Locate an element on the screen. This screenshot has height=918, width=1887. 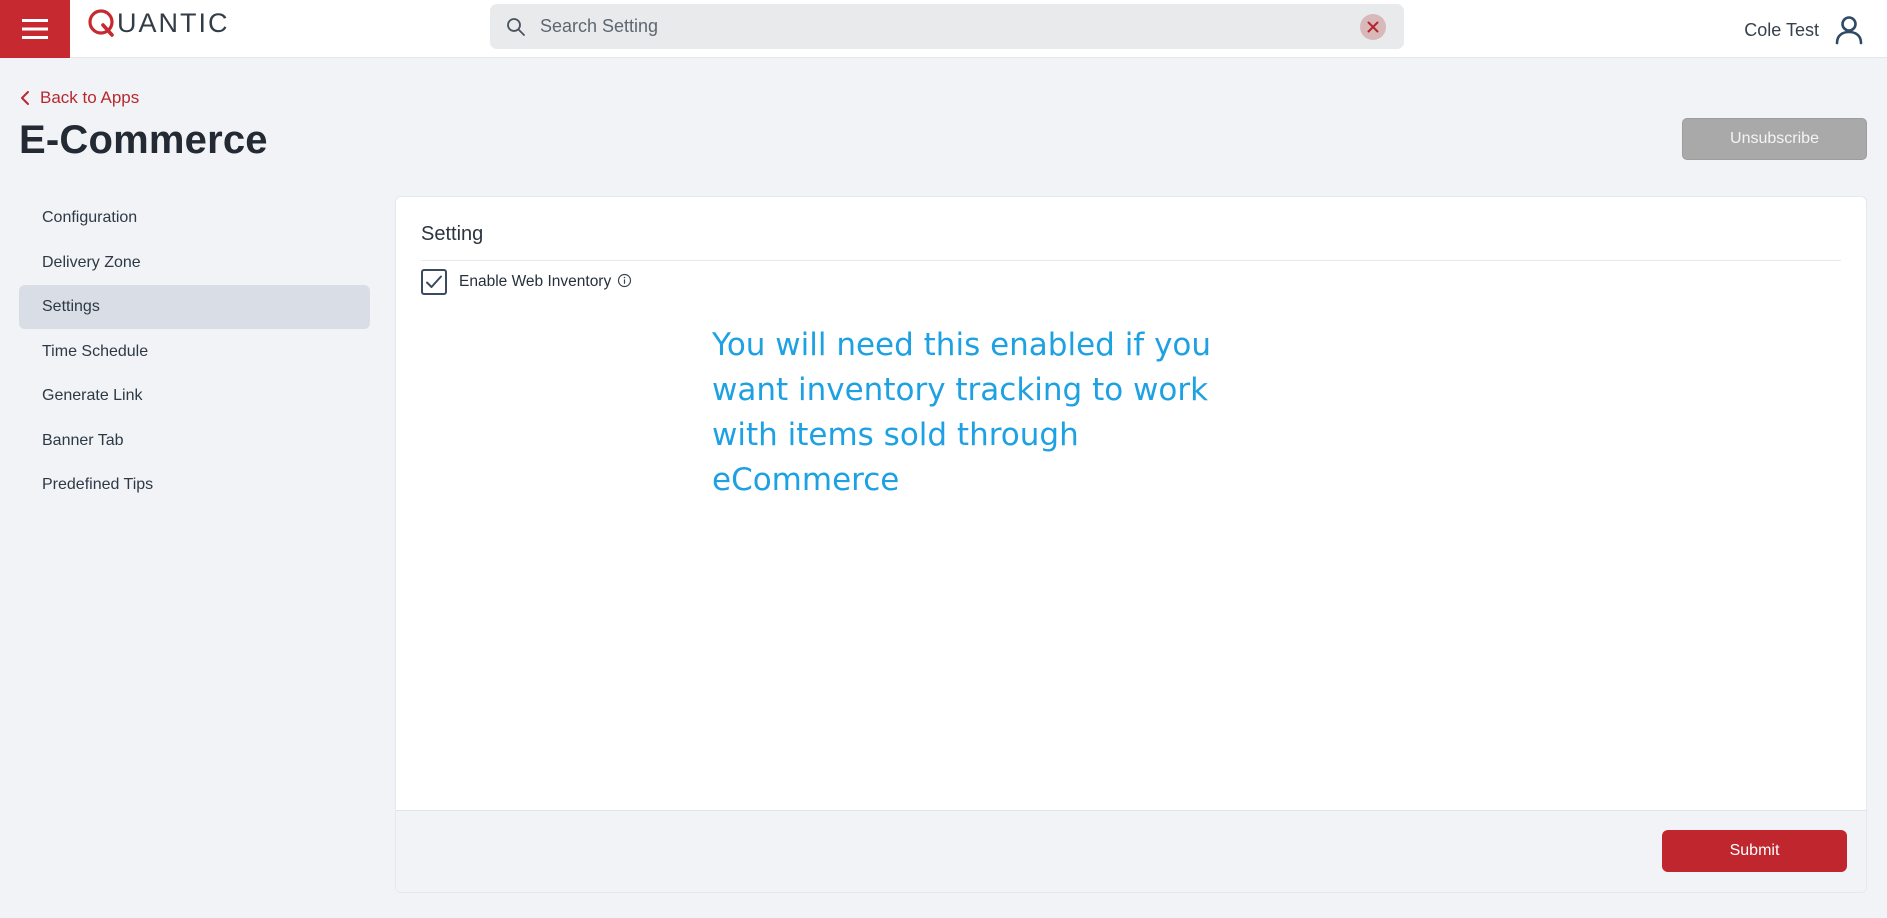
sidebar-item-delivery-zone: Delivery Zone is located at coordinates (194, 263).